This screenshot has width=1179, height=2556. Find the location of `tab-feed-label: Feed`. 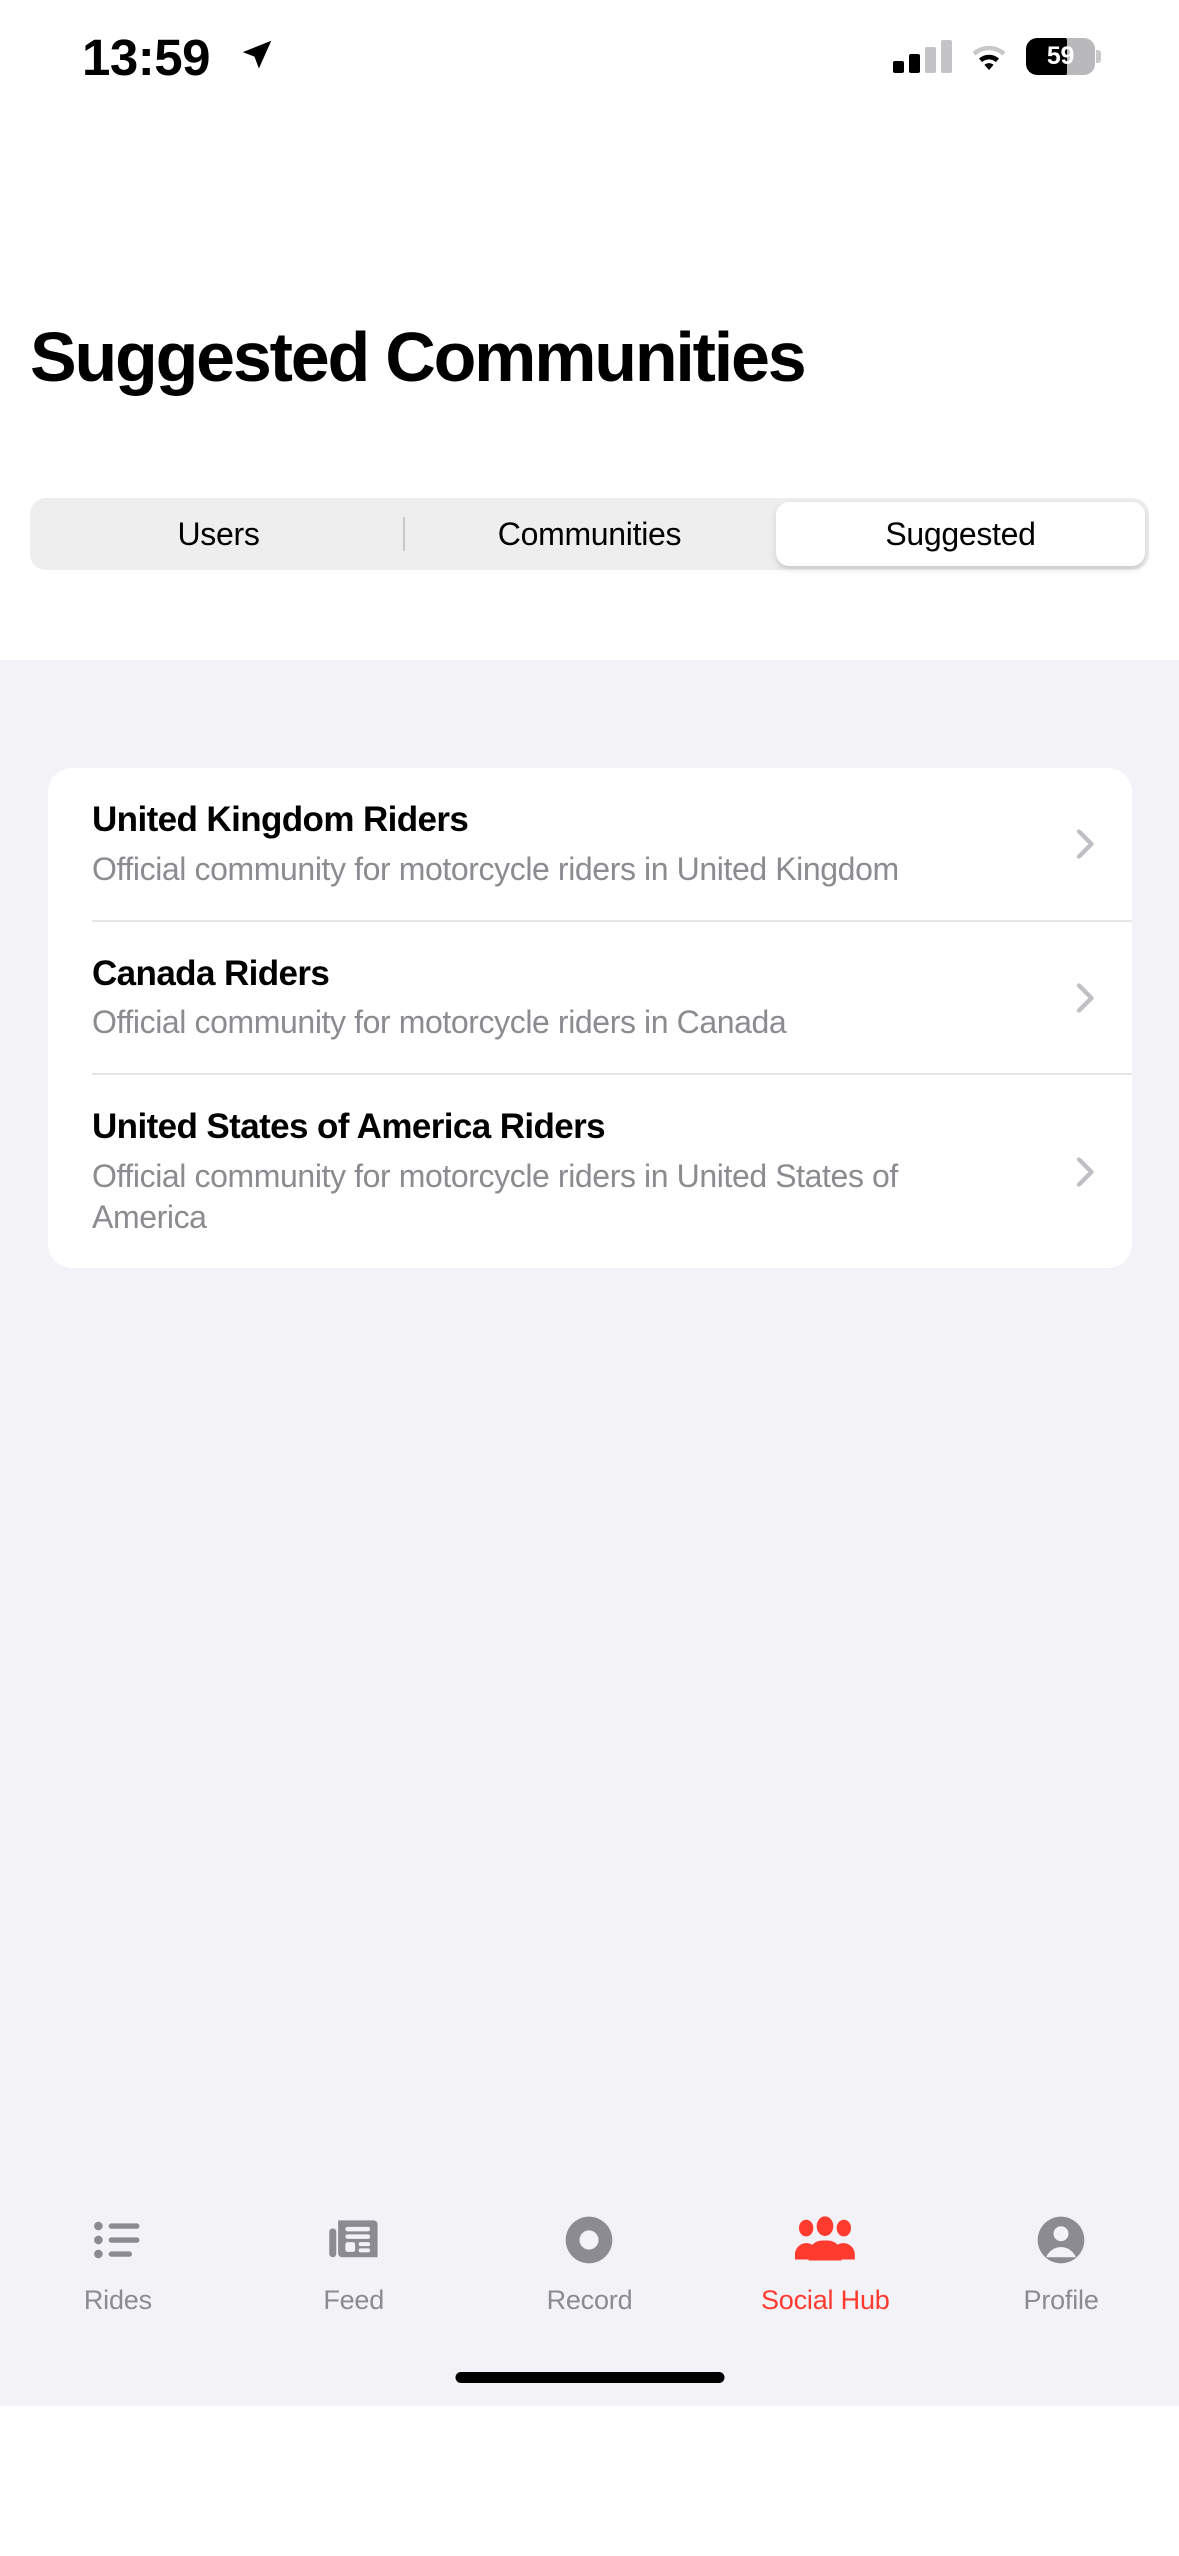

tab-feed-label: Feed is located at coordinates (354, 2300).